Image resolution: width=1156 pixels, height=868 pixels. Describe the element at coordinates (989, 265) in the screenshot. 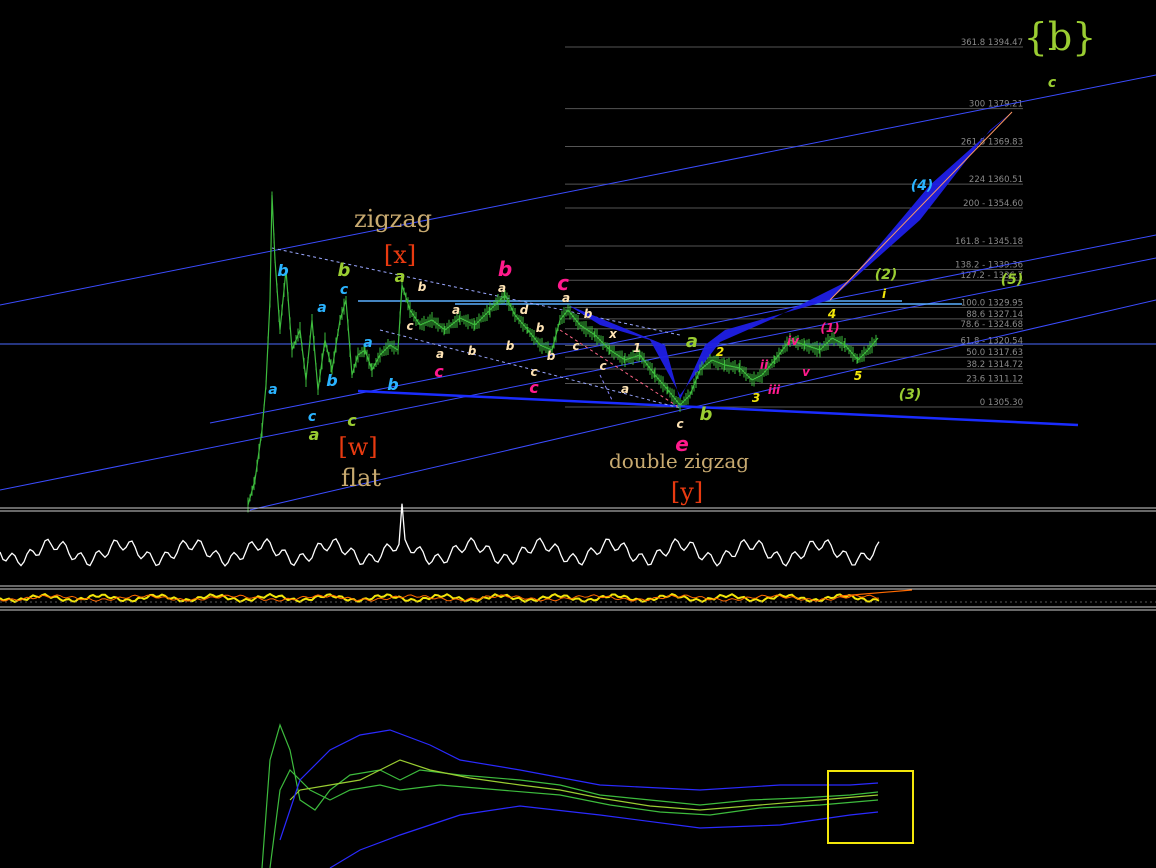

I see `fib-label: 138.2 - 1339.36` at that location.